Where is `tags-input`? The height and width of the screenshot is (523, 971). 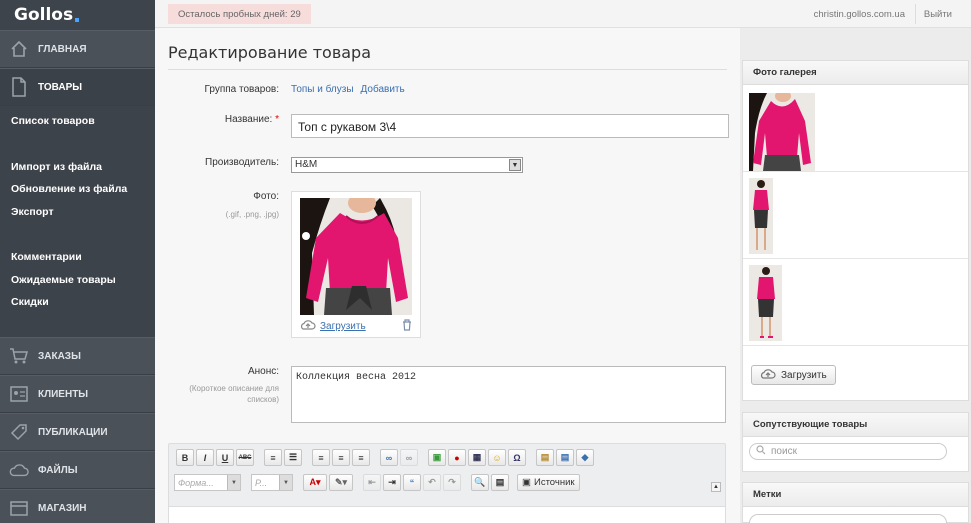 tags-input is located at coordinates (848, 518).